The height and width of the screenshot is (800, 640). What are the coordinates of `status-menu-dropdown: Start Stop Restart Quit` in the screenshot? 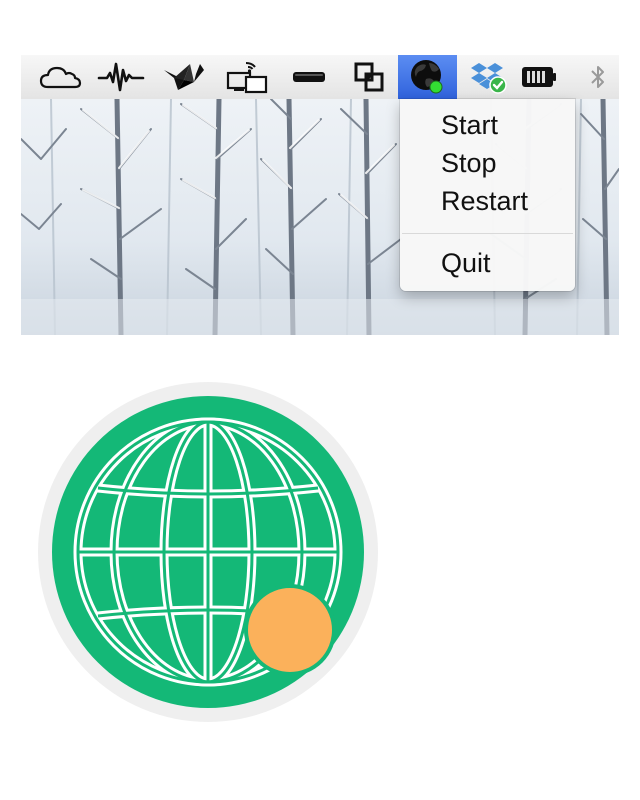 It's located at (487, 195).